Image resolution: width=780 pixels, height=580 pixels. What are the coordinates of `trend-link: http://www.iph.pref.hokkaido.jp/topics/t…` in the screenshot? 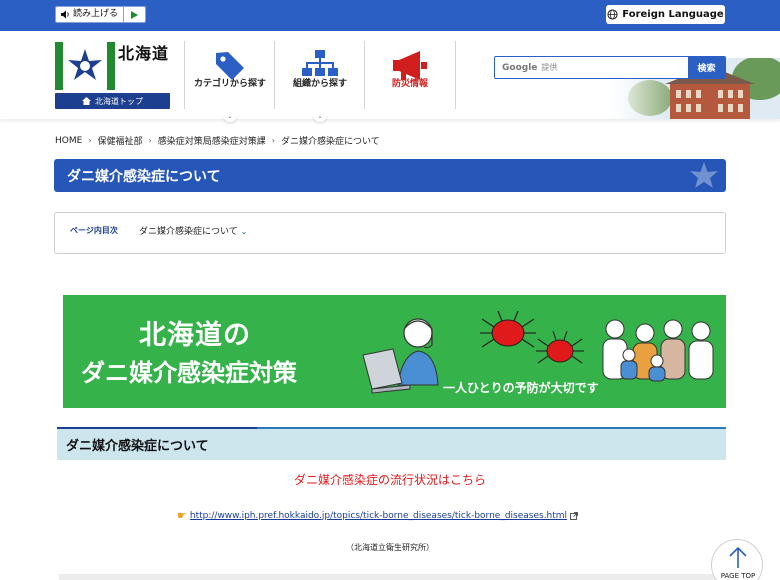 It's located at (378, 516).